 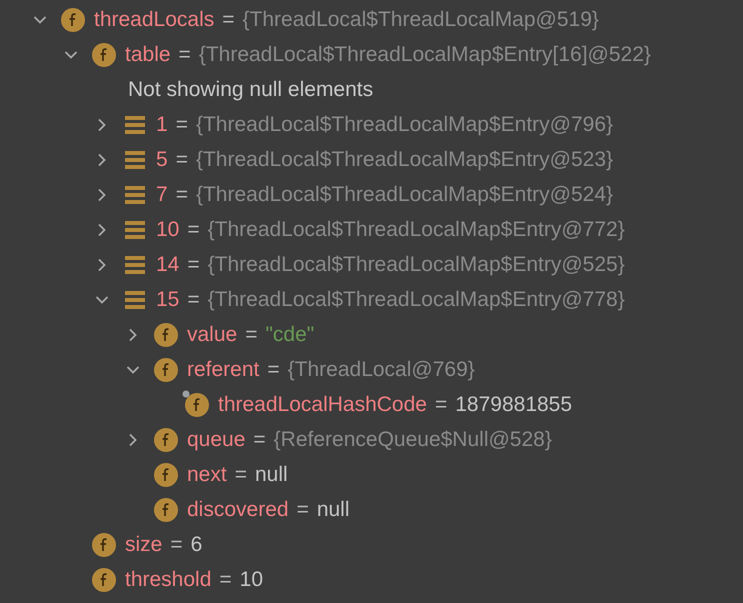 I want to click on variable-name: size, so click(x=143, y=544).